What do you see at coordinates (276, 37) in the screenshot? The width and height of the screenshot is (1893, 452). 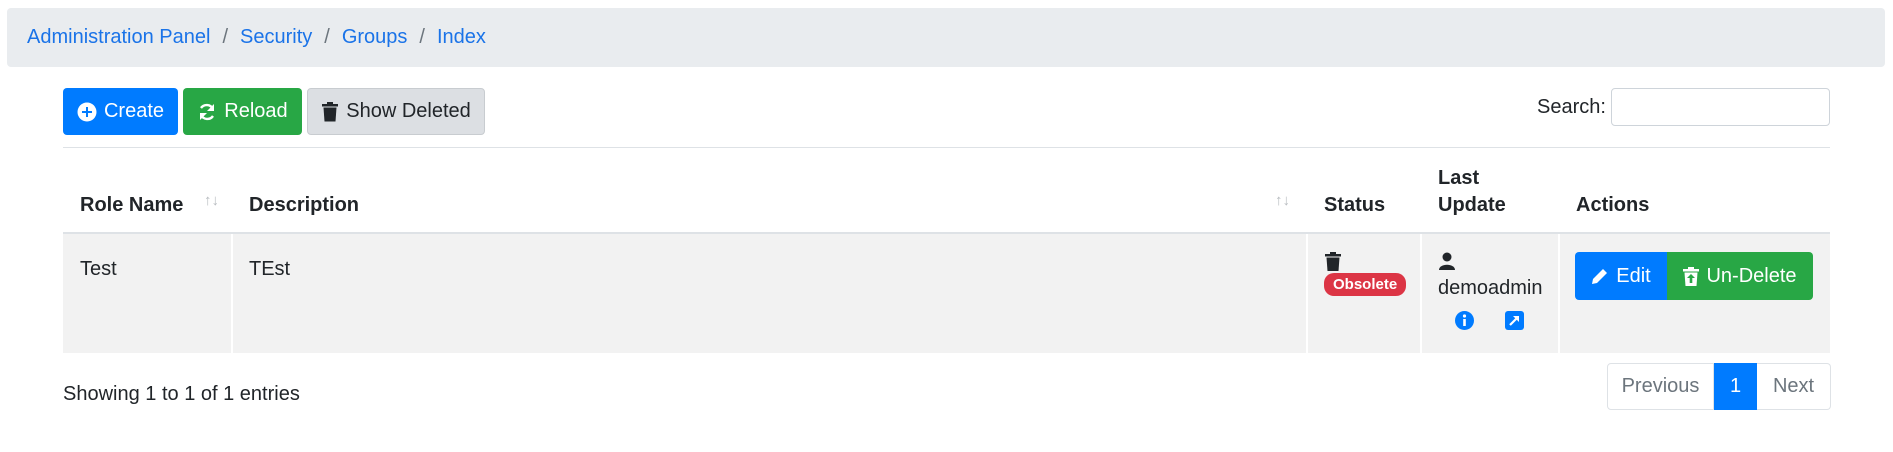 I see `breadcrumb-security: Security` at bounding box center [276, 37].